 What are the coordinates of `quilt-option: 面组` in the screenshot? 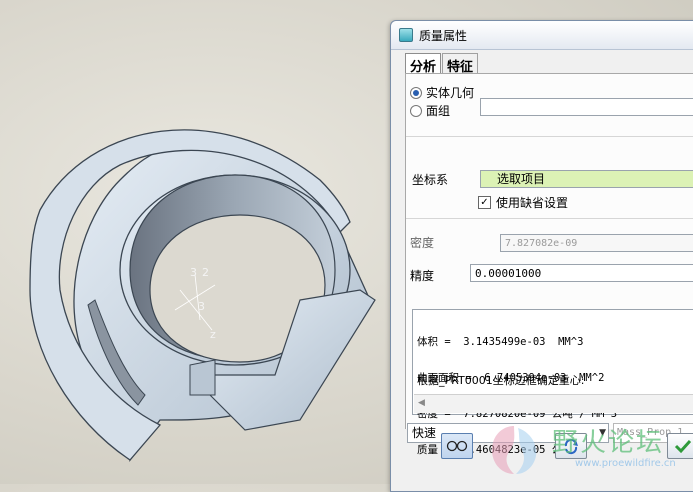 It's located at (430, 110).